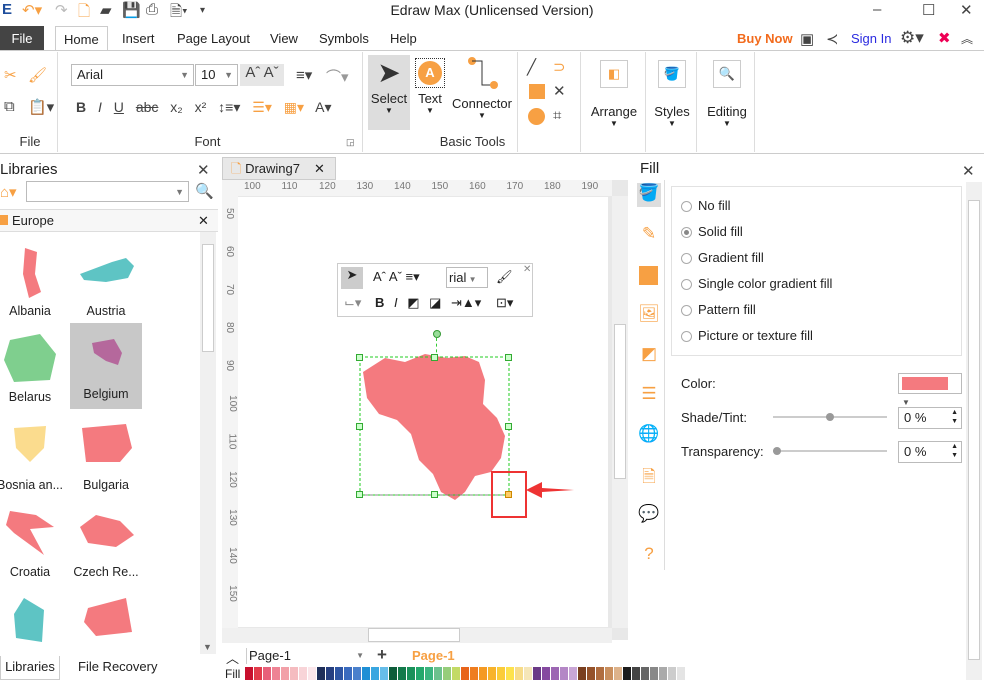 This screenshot has width=984, height=681. Describe the element at coordinates (179, 13) in the screenshot. I see `export-icon: 🗎▾` at that location.